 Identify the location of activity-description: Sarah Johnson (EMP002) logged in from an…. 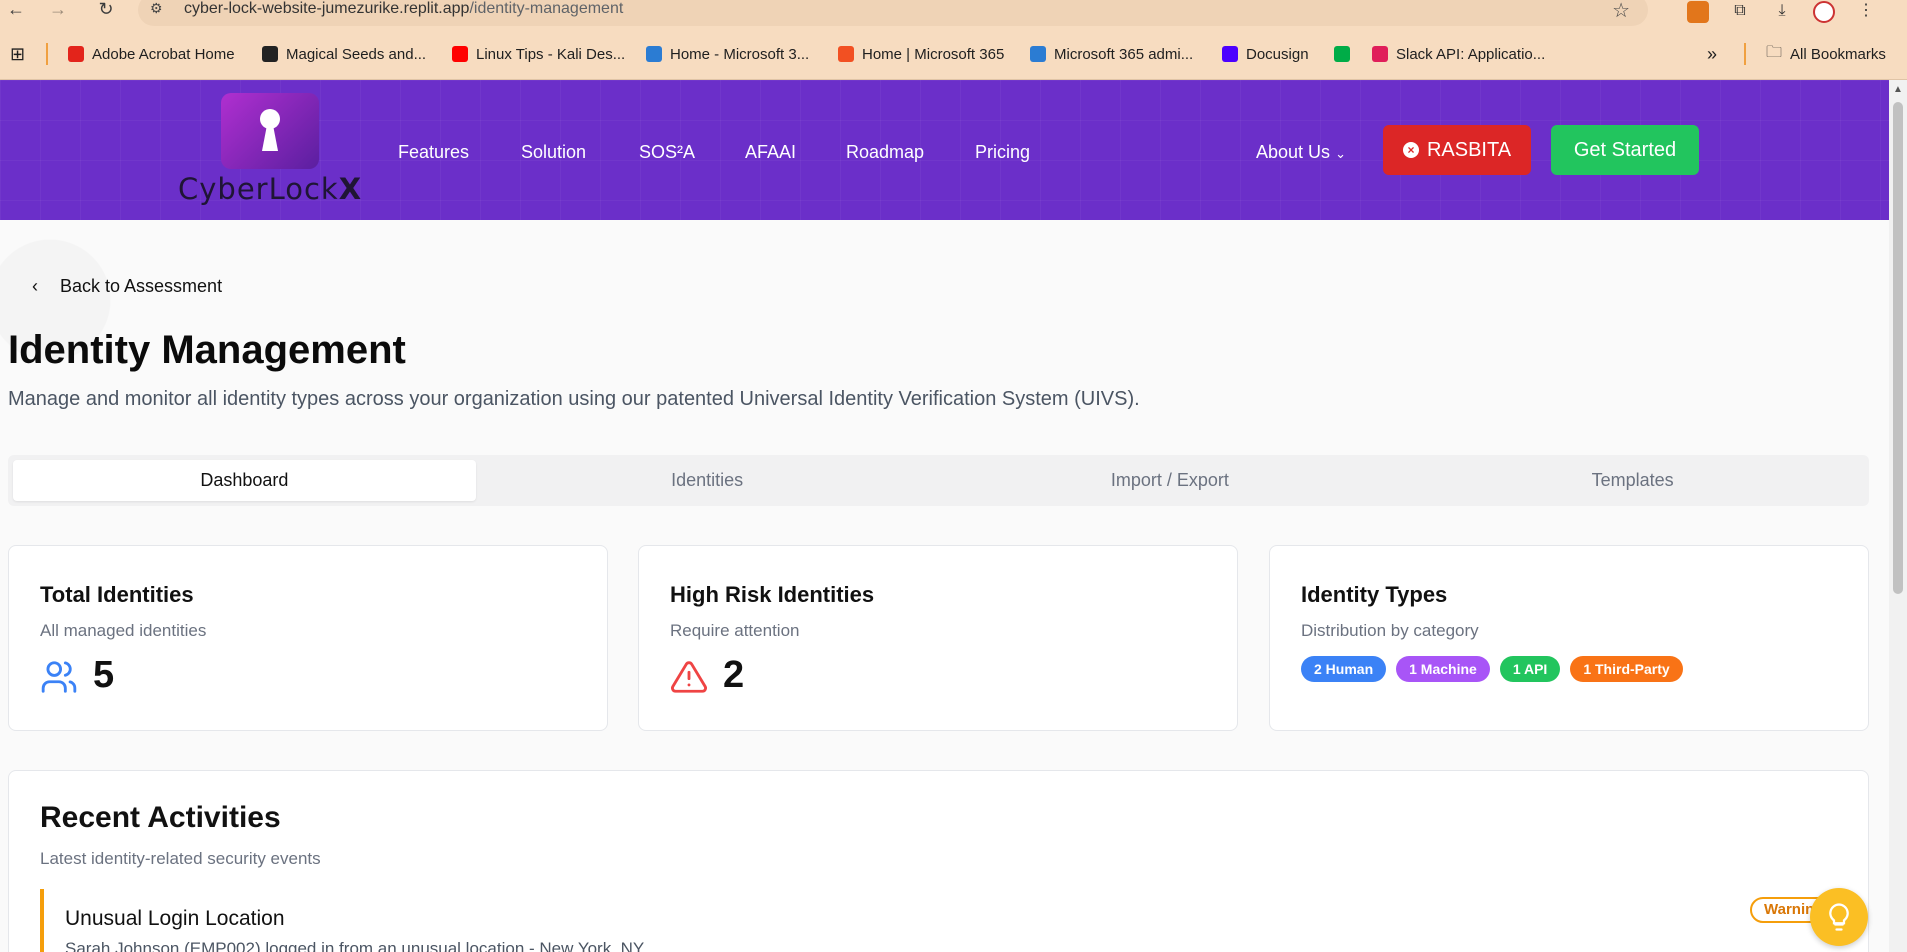
(355, 945).